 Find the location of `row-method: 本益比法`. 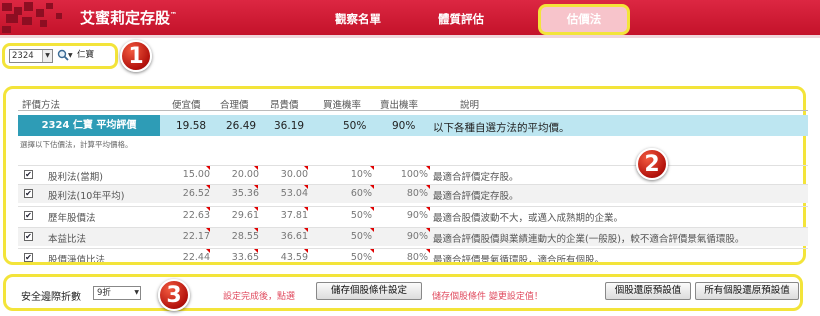

row-method: 本益比法 is located at coordinates (67, 239).